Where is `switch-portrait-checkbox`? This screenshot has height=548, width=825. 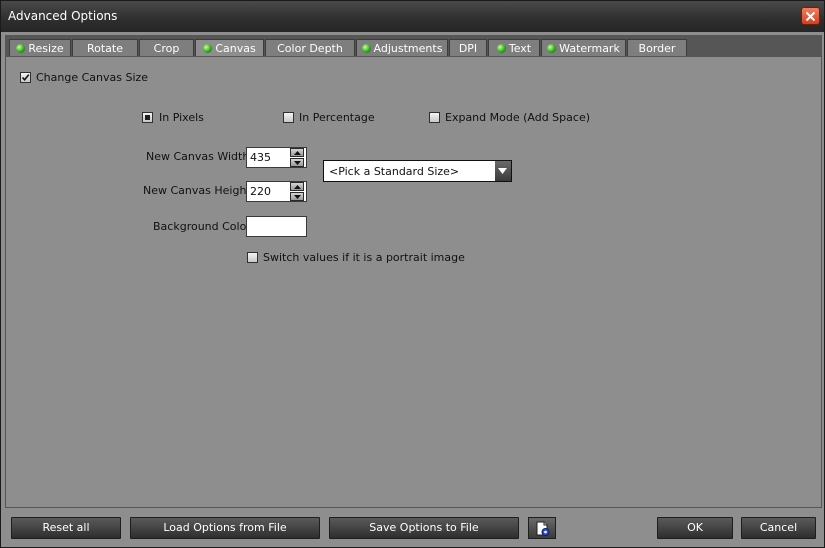 switch-portrait-checkbox is located at coordinates (252, 257).